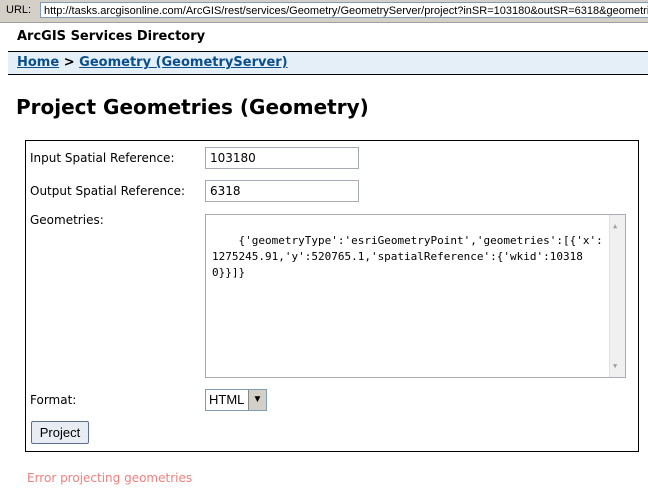 The width and height of the screenshot is (648, 489). What do you see at coordinates (227, 399) in the screenshot?
I see `format-selected-value: HTML` at bounding box center [227, 399].